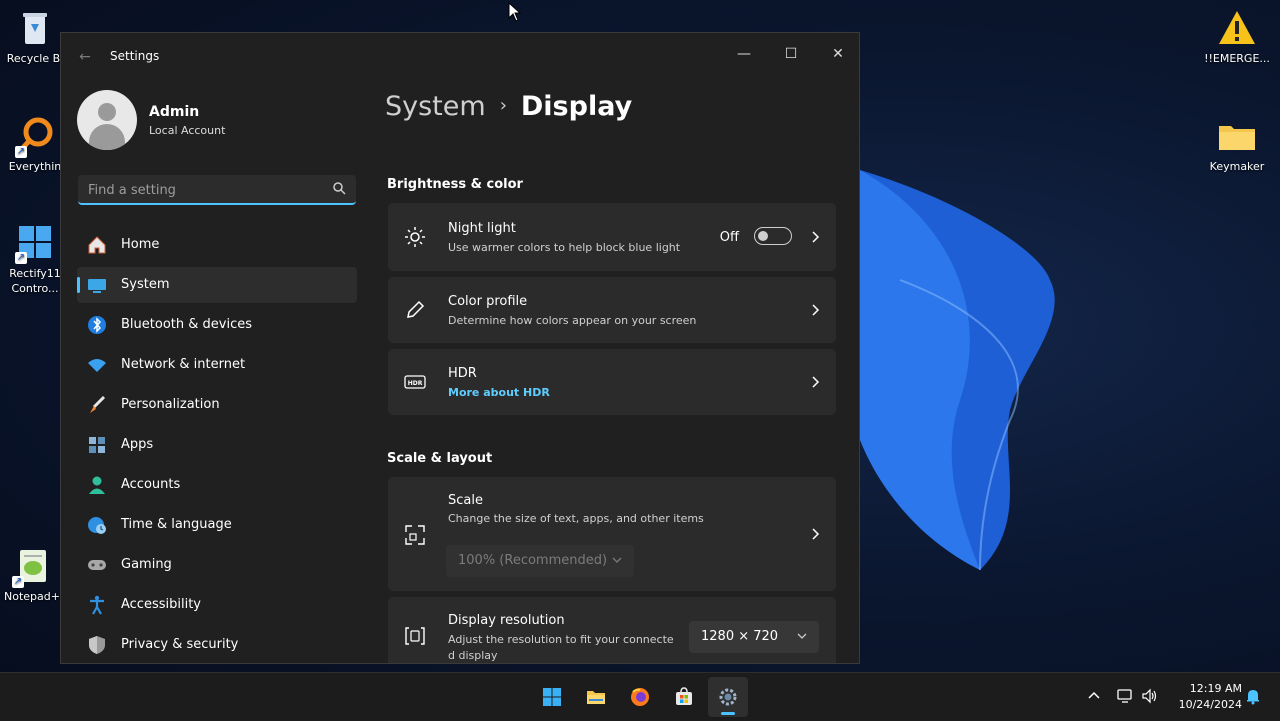 This screenshot has width=1280, height=721. I want to click on start-button, so click(552, 697).